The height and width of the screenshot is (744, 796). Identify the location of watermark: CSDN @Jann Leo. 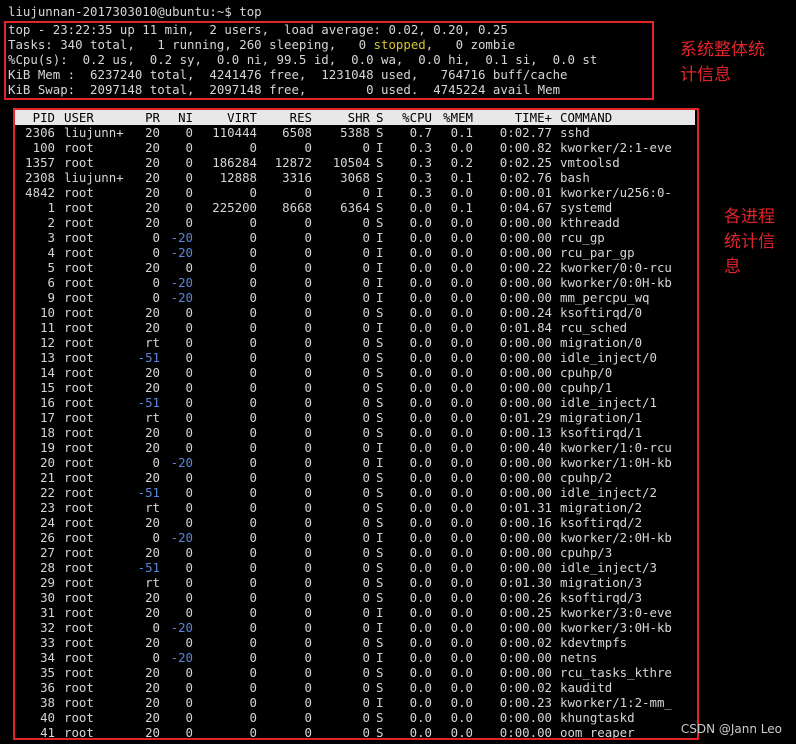
(731, 729).